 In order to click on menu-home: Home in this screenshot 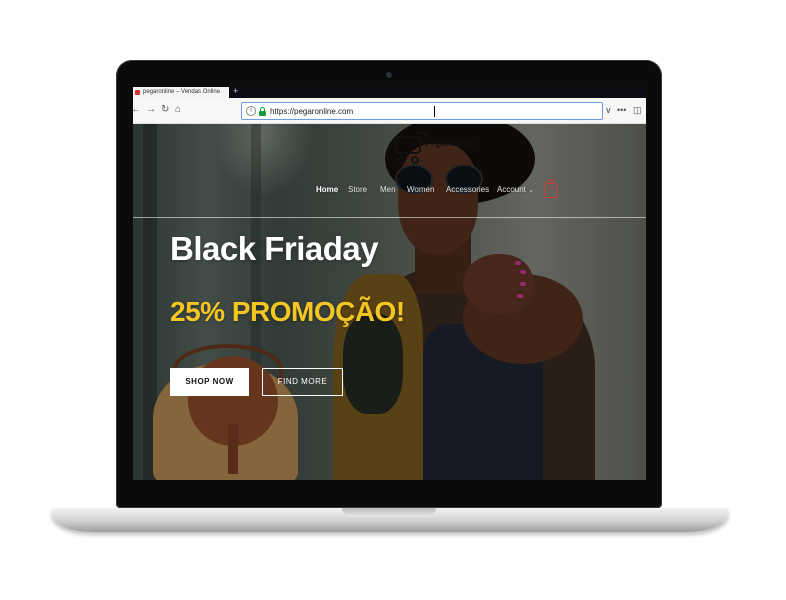, I will do `click(327, 190)`.